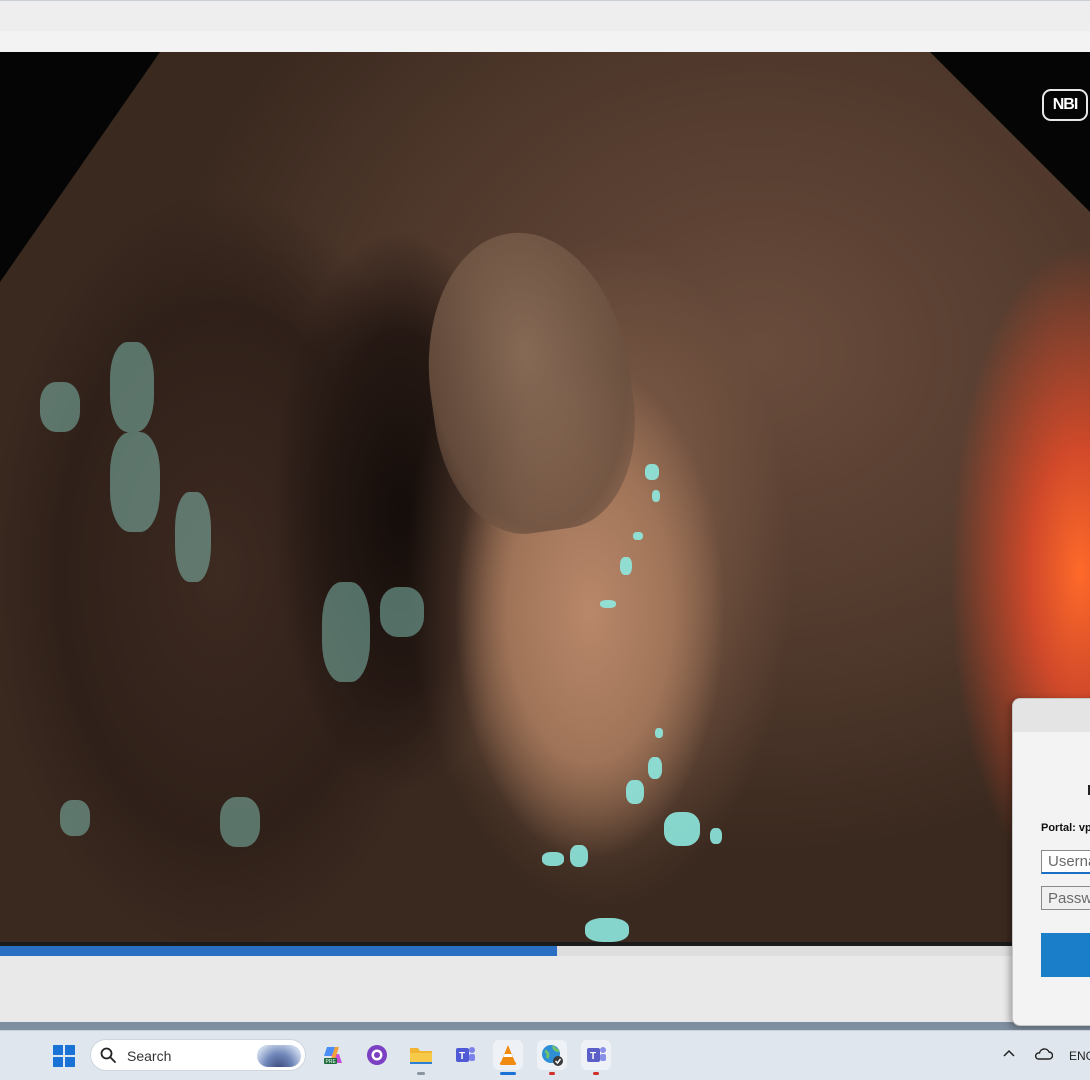 The width and height of the screenshot is (1090, 1080). What do you see at coordinates (64, 1056) in the screenshot?
I see `start-button` at bounding box center [64, 1056].